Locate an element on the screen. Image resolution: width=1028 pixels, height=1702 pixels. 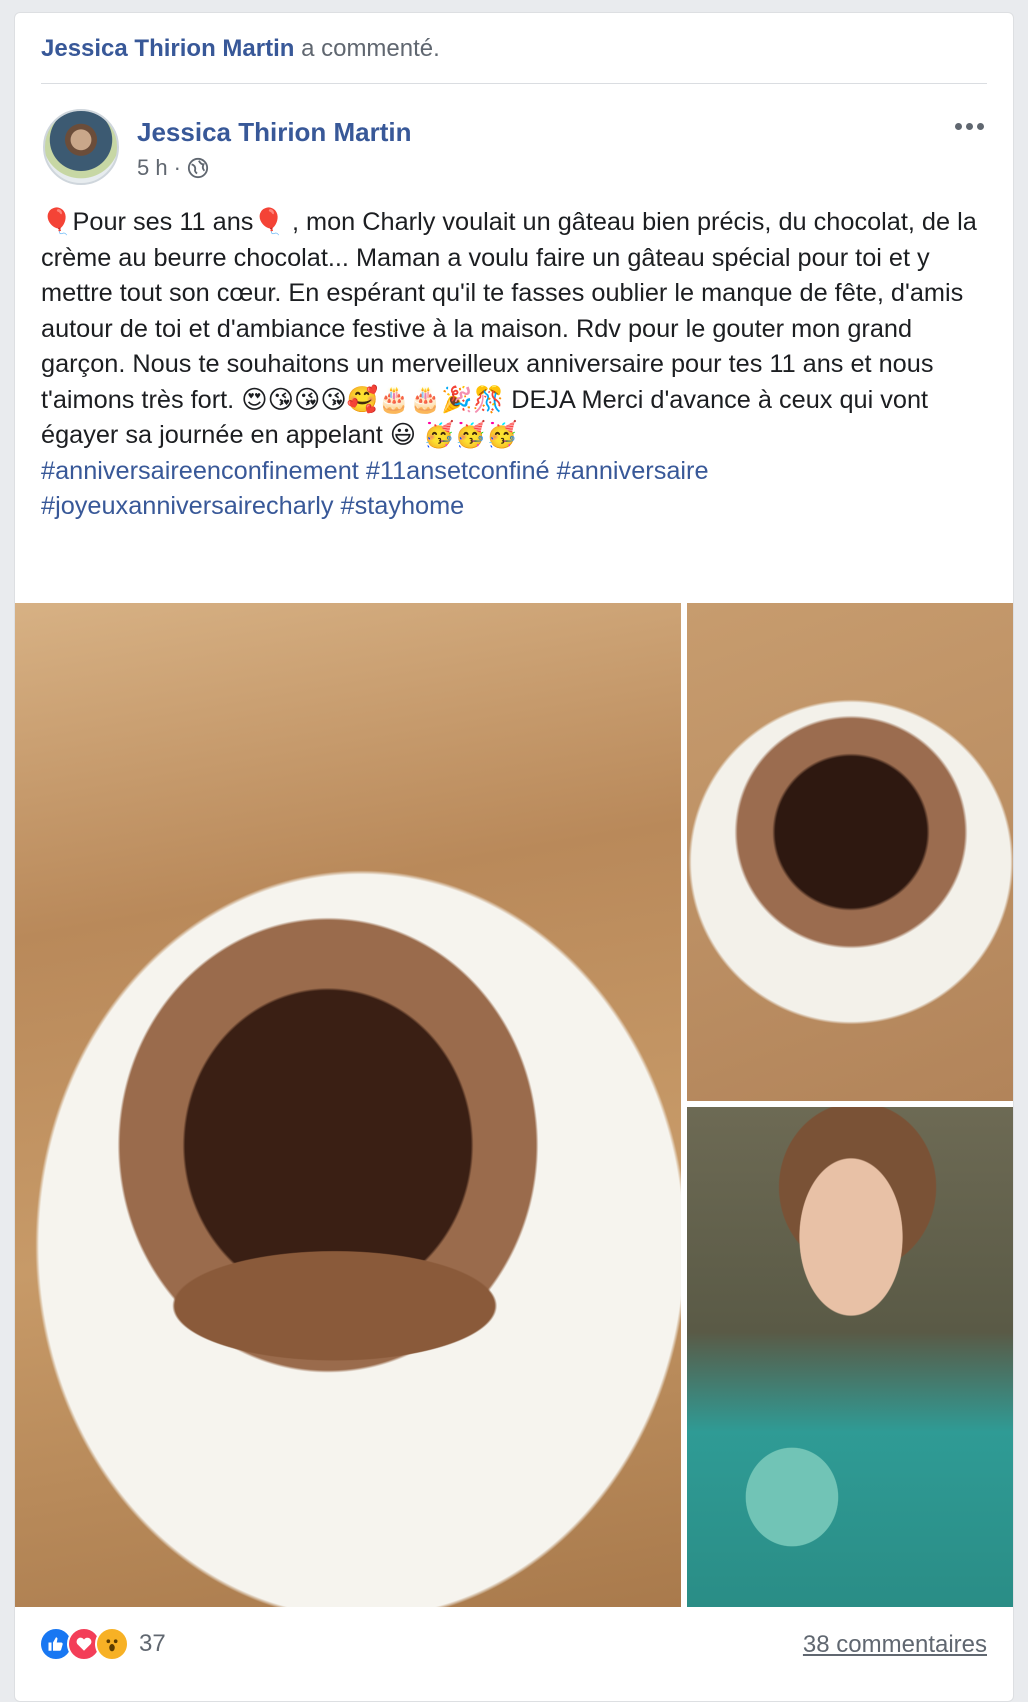
author-name-link: Jessica Thirion Martin is located at coordinates (274, 132).